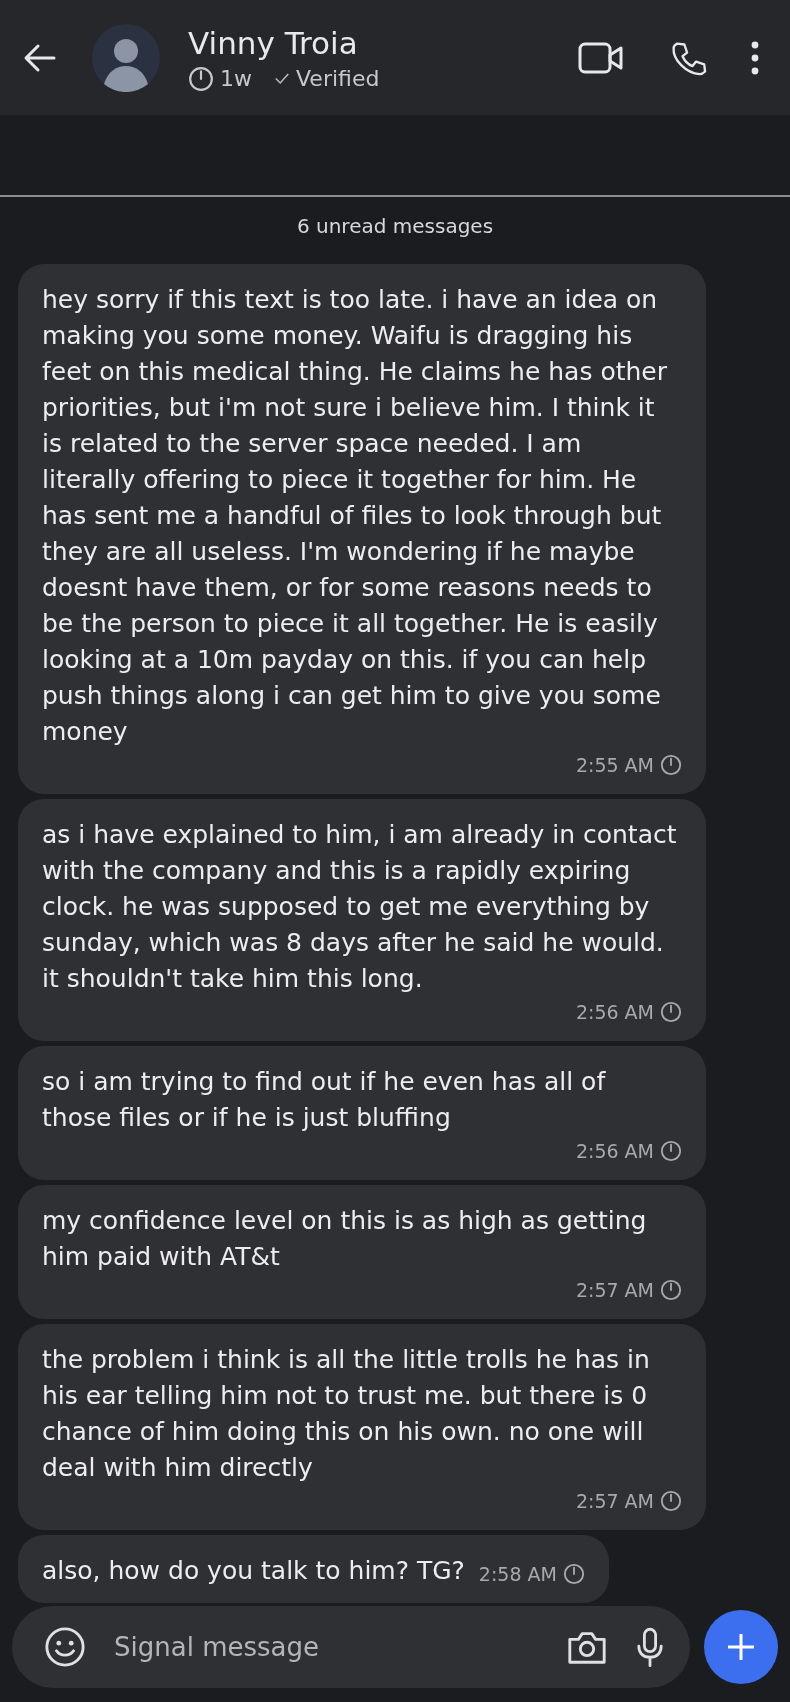 This screenshot has height=1702, width=790. I want to click on message-text: so i am trying to find out if he even has all of those files or if he is just bluffing, so click(324, 1100).